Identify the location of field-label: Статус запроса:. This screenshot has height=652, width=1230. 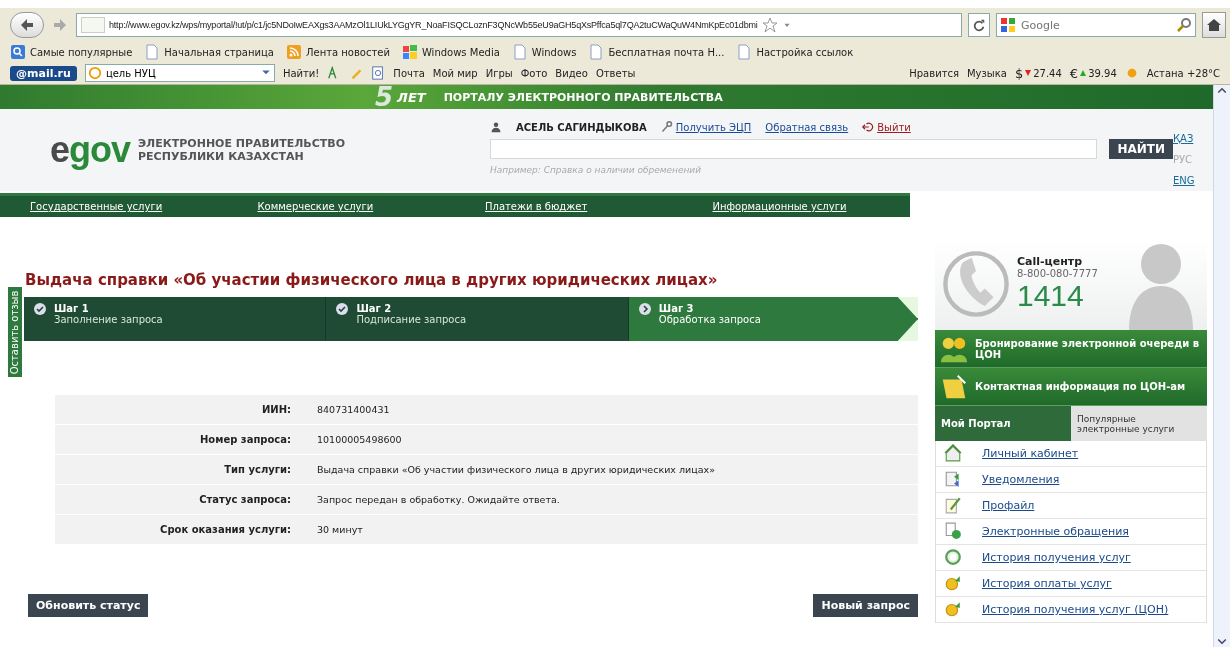
(245, 499).